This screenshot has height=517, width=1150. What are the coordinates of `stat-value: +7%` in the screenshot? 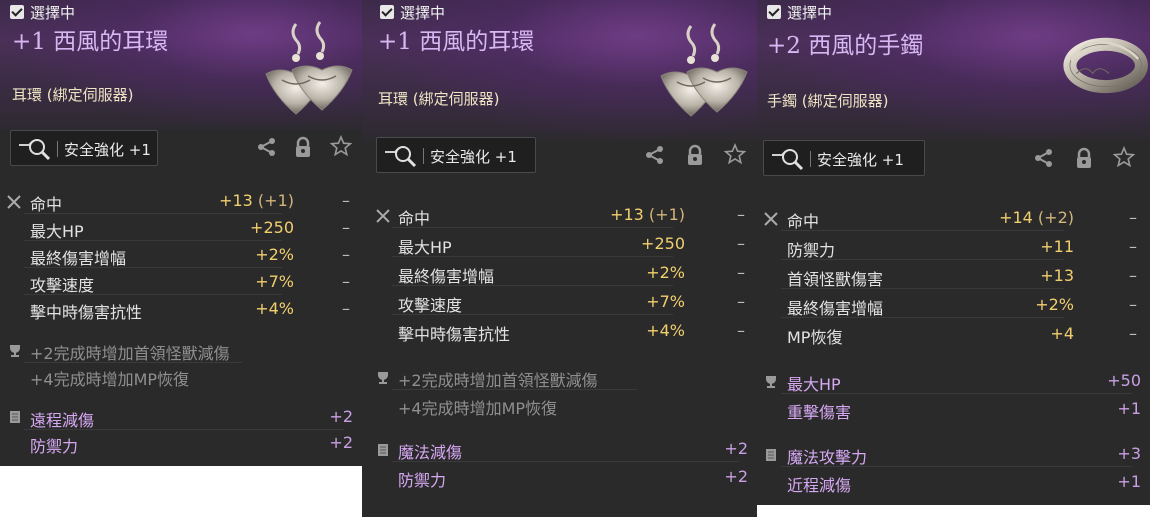 It's located at (274, 281).